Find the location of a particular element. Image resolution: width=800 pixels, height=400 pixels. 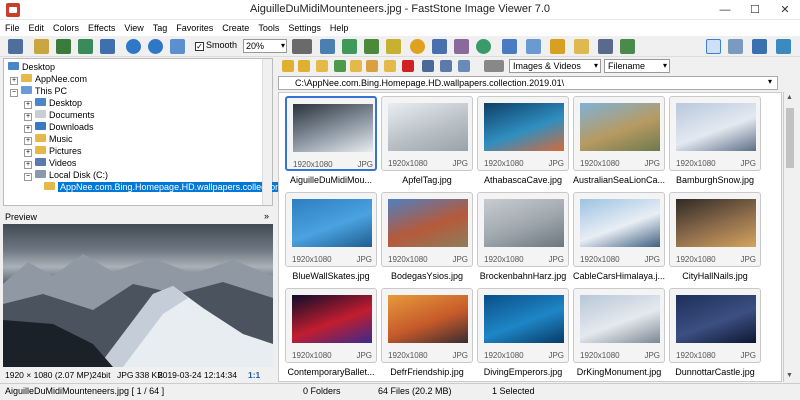

sort-select: Filename is located at coordinates (637, 66).